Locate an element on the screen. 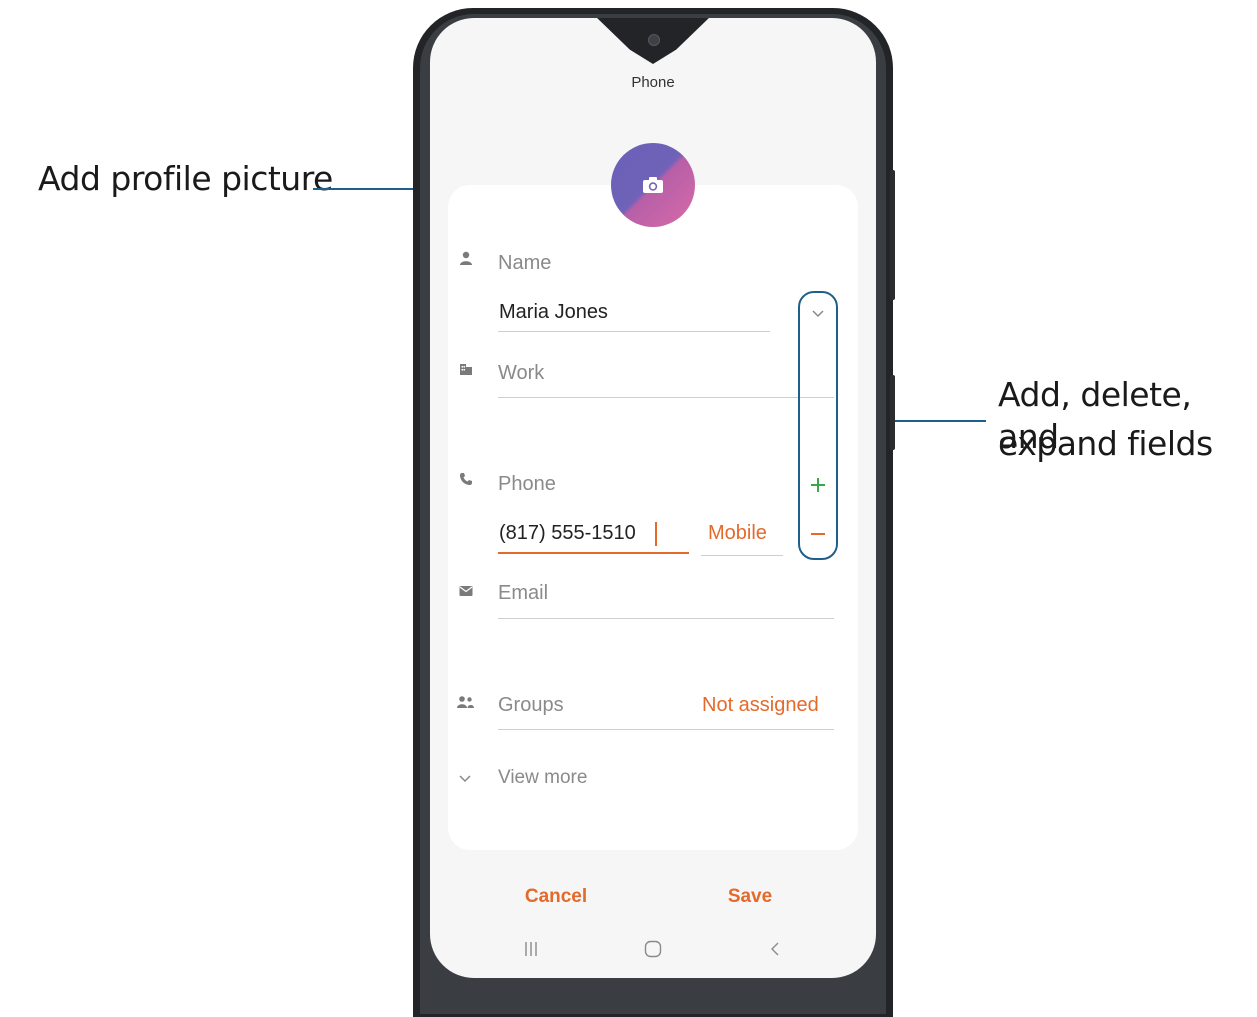 This screenshot has width=1257, height=1017. cancel-button: Cancel is located at coordinates (556, 897).